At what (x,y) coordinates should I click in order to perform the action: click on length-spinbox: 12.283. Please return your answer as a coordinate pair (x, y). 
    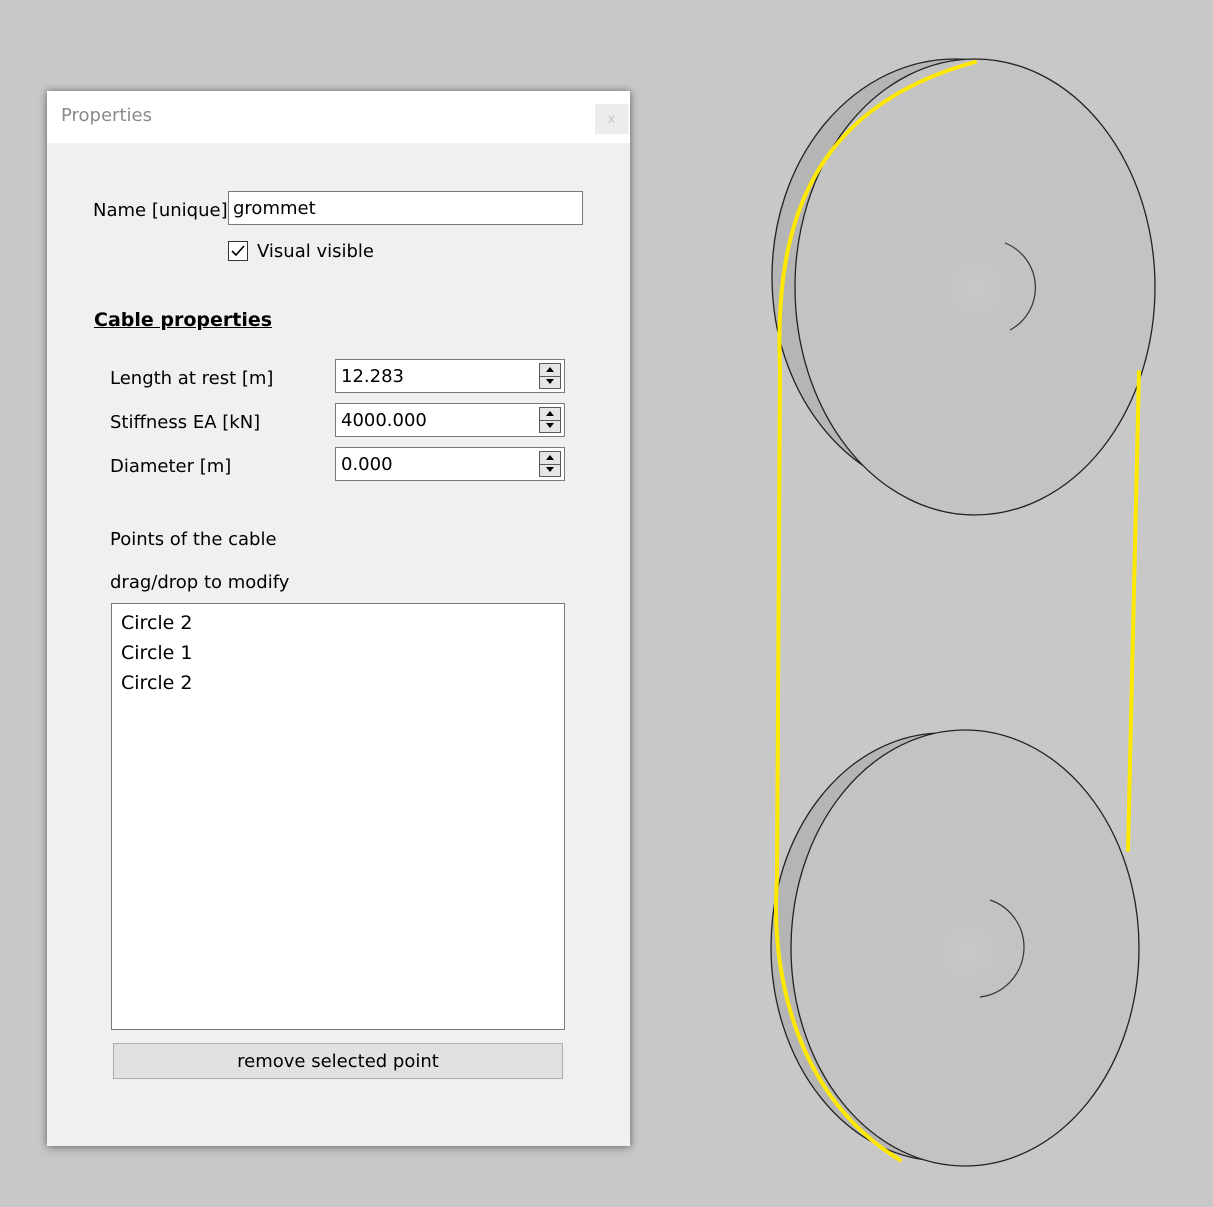
    Looking at the image, I should click on (450, 376).